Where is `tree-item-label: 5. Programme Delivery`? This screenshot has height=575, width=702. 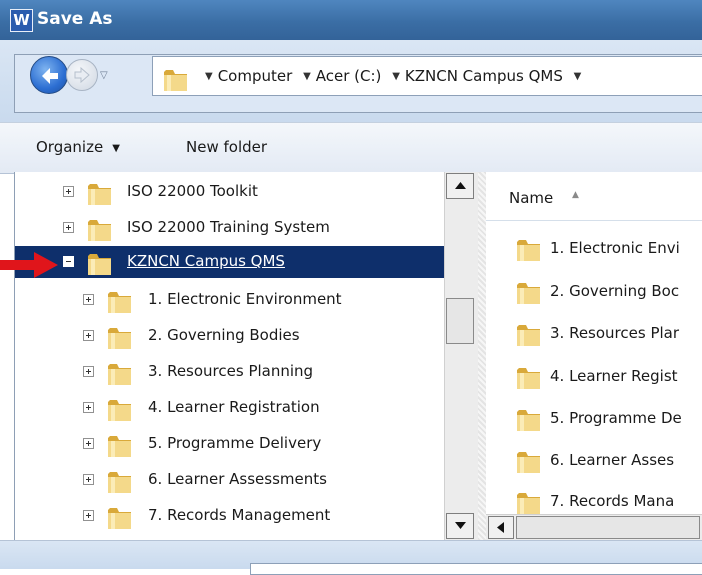
tree-item-label: 5. Programme Delivery is located at coordinates (235, 443).